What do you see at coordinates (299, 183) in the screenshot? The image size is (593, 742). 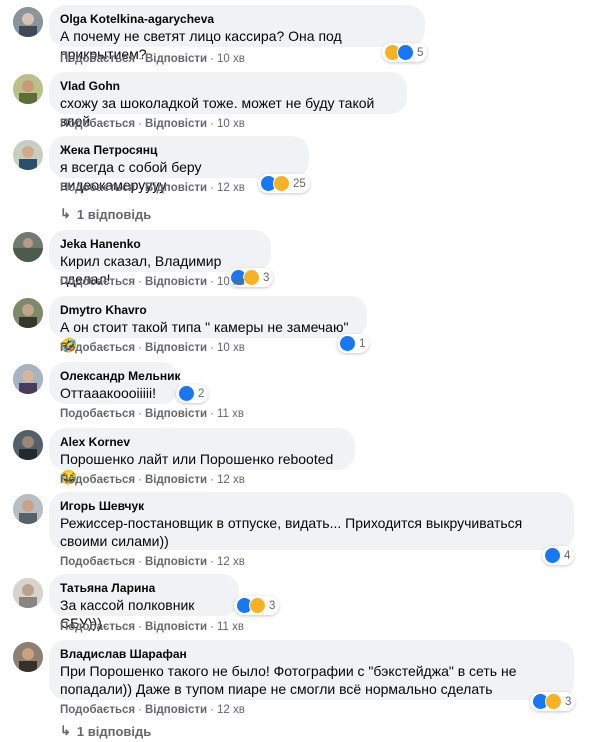 I see `reaction-count: 25` at bounding box center [299, 183].